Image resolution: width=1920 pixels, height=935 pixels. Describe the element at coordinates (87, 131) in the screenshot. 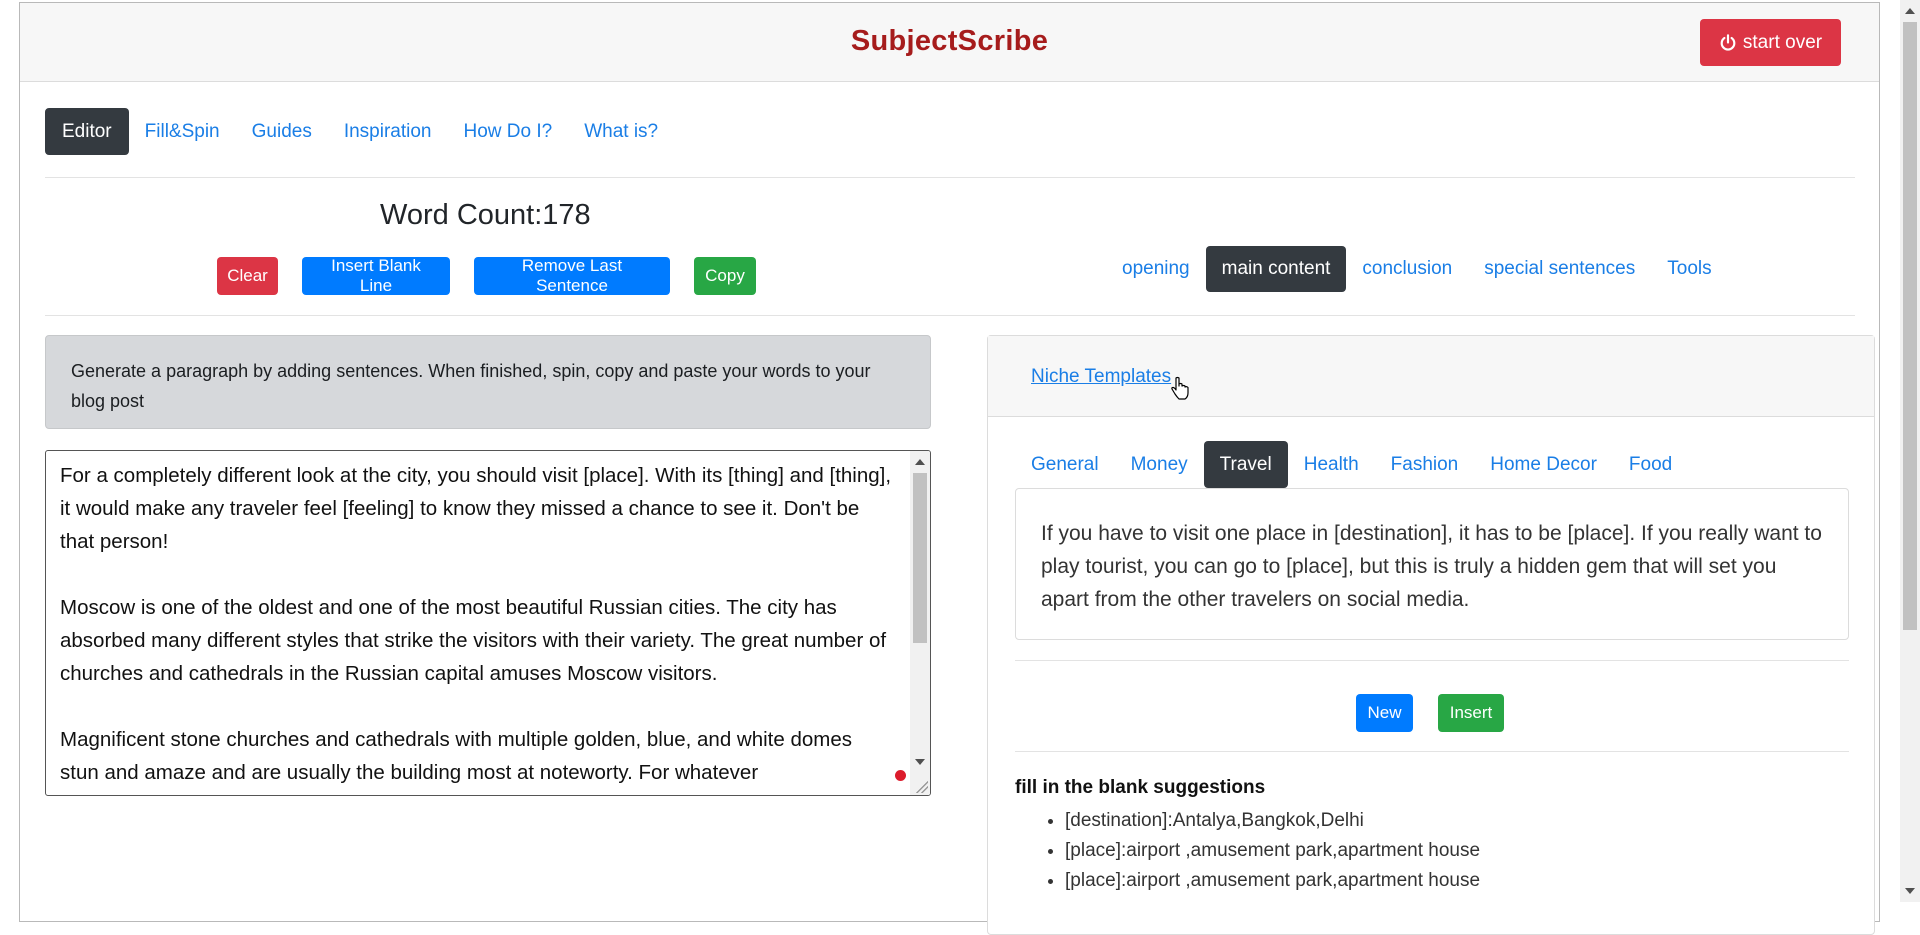

I see `nav-editor: Editor` at that location.